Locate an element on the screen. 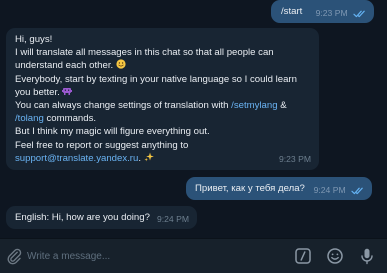 The image size is (387, 273). message-meta: 9:23 PM is located at coordinates (341, 13).